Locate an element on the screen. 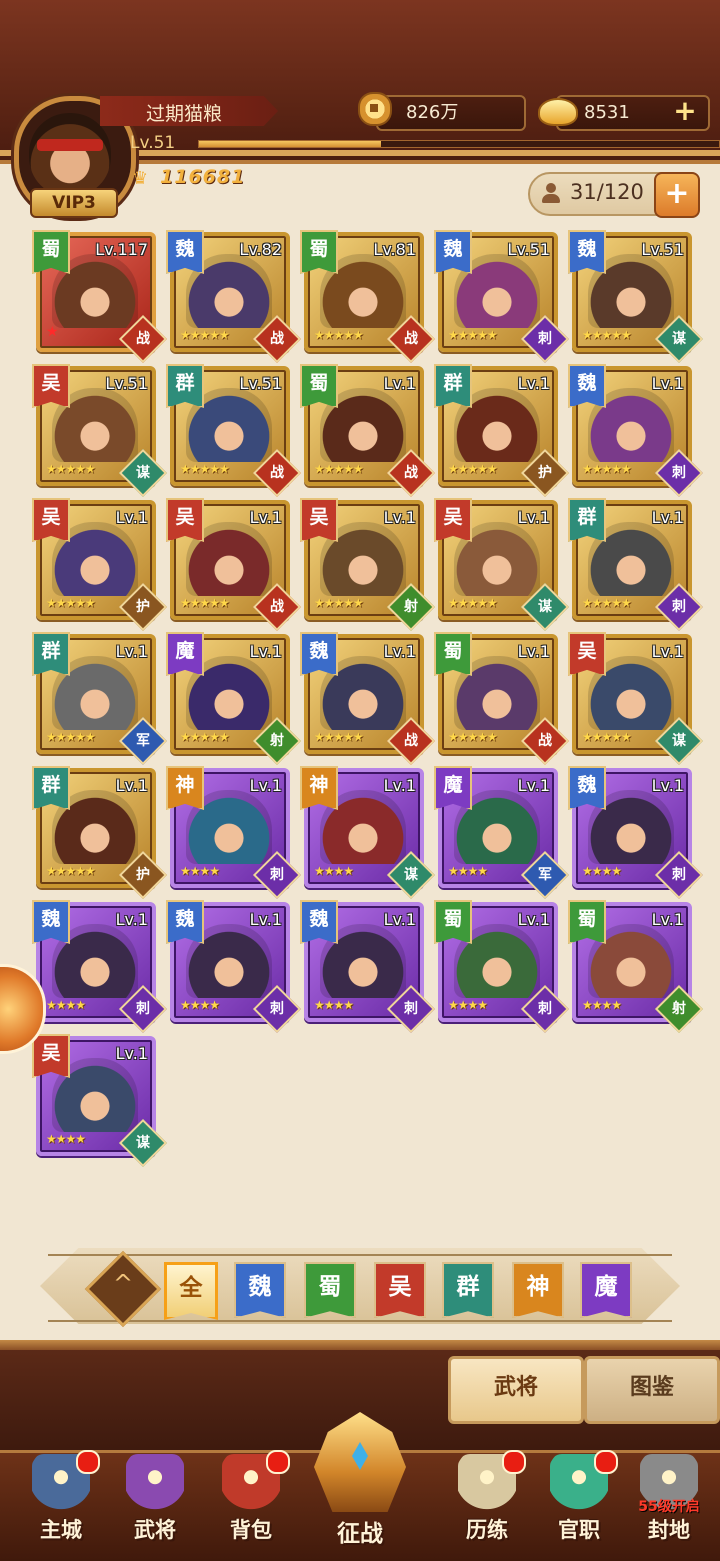 This screenshot has height=1561, width=720. hero-card: 魏 Lv.51 ★★★★★ 刺 is located at coordinates (502, 297).